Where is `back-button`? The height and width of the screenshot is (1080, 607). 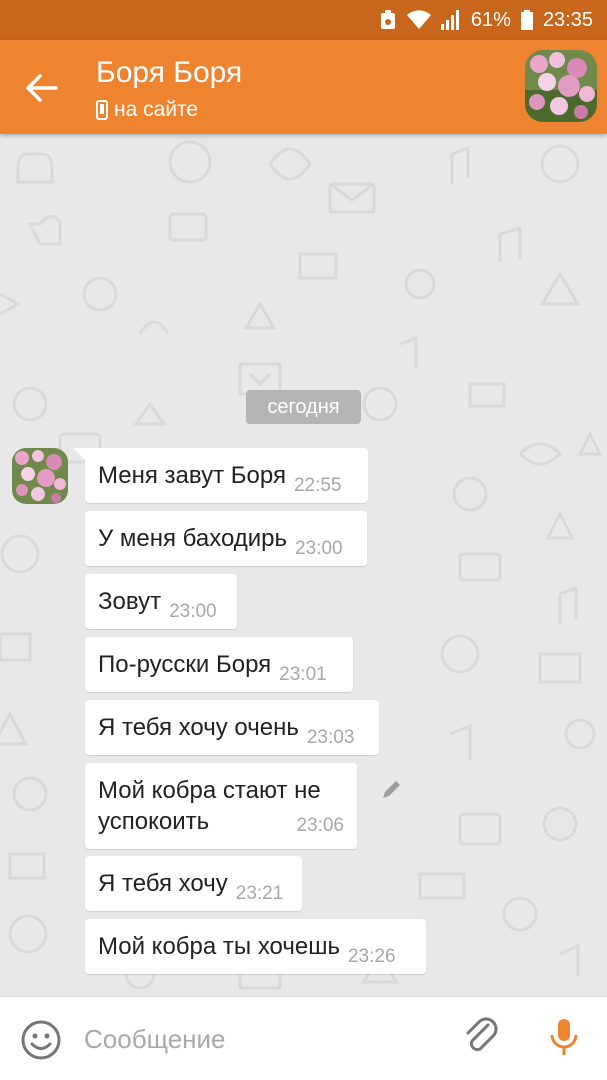
back-button is located at coordinates (42, 88).